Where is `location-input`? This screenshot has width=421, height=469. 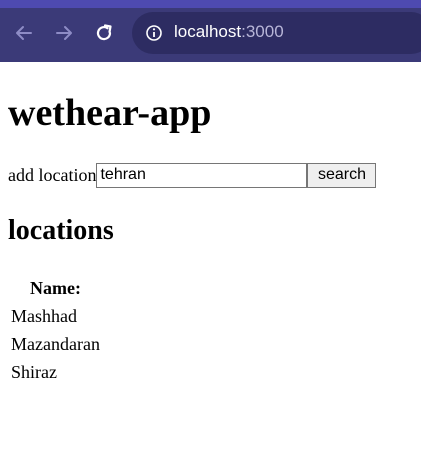 location-input is located at coordinates (202, 175).